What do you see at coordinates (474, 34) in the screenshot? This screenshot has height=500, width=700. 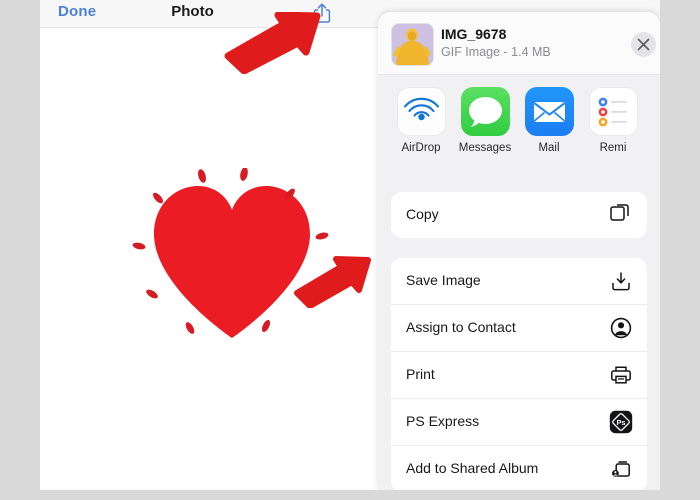 I see `file-name: IMG_9678` at bounding box center [474, 34].